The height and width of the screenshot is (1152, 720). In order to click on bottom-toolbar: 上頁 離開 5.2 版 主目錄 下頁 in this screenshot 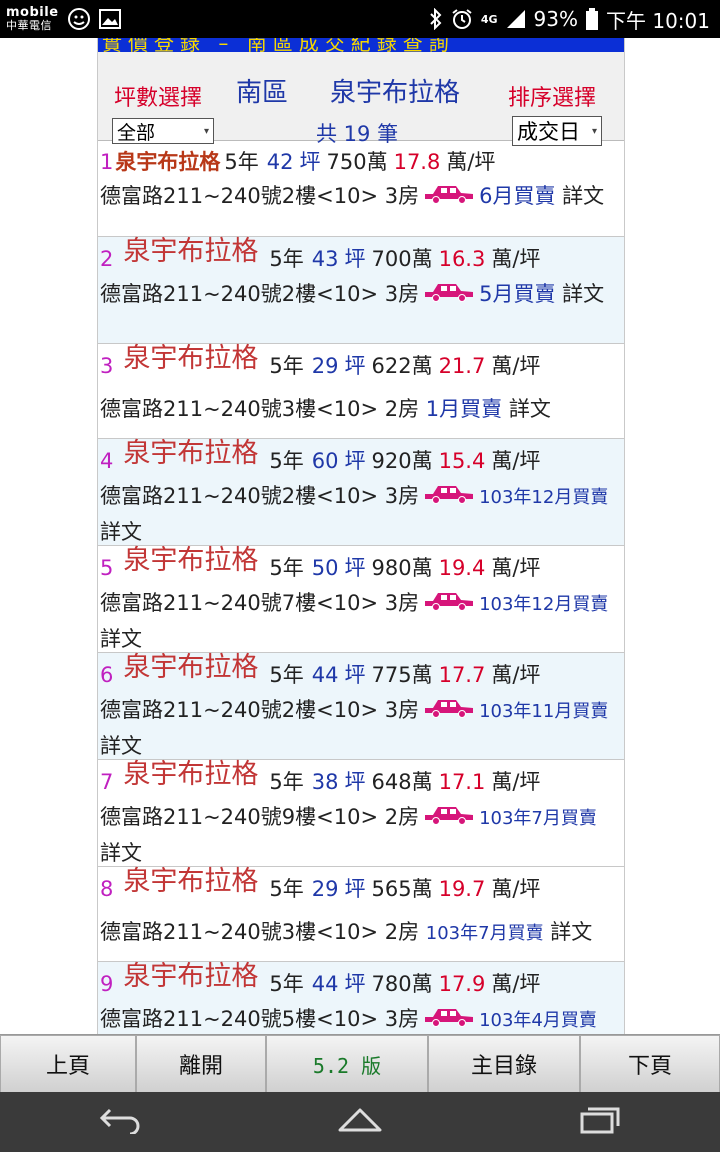, I will do `click(360, 1063)`.